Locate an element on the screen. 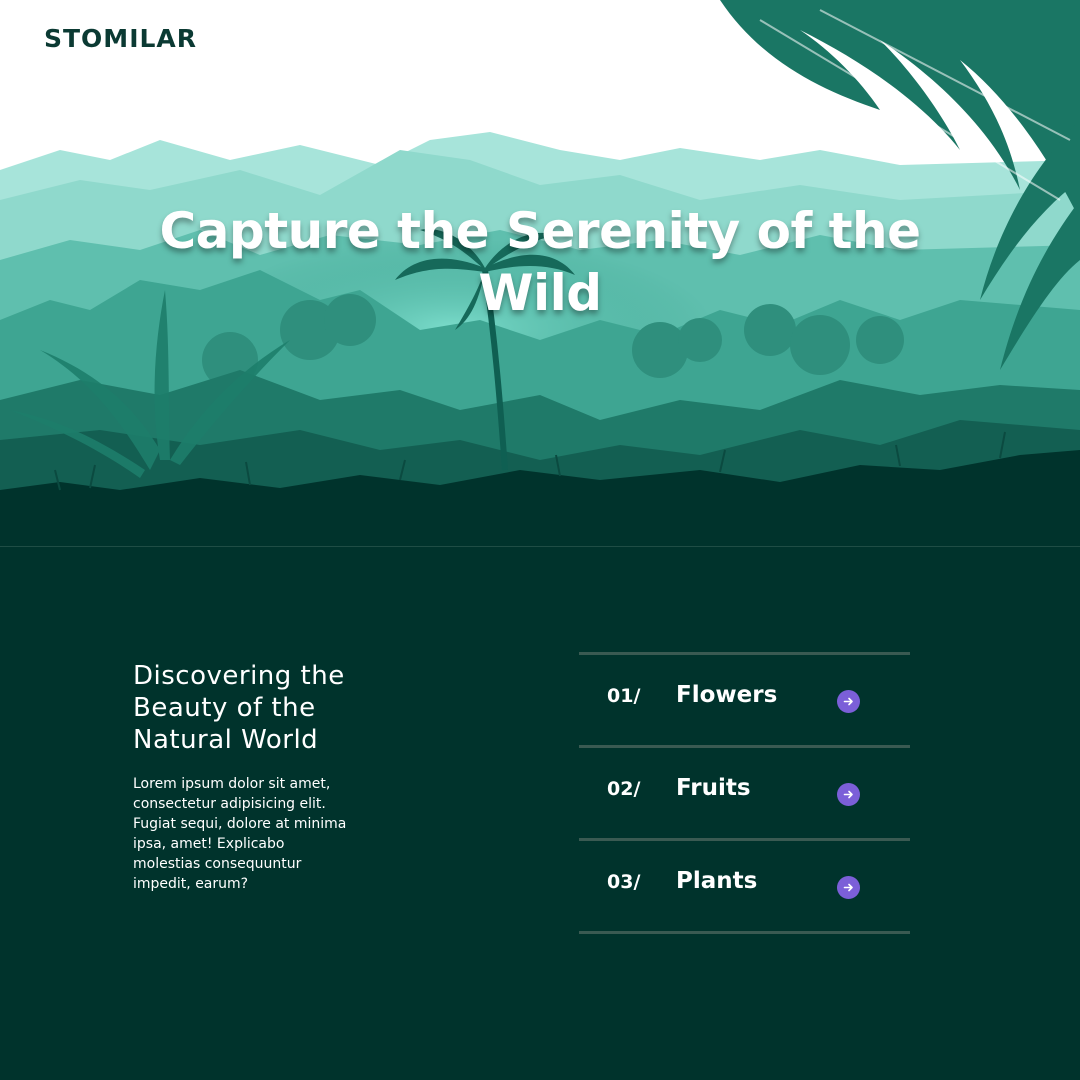  category-number: 03/ is located at coordinates (624, 882).